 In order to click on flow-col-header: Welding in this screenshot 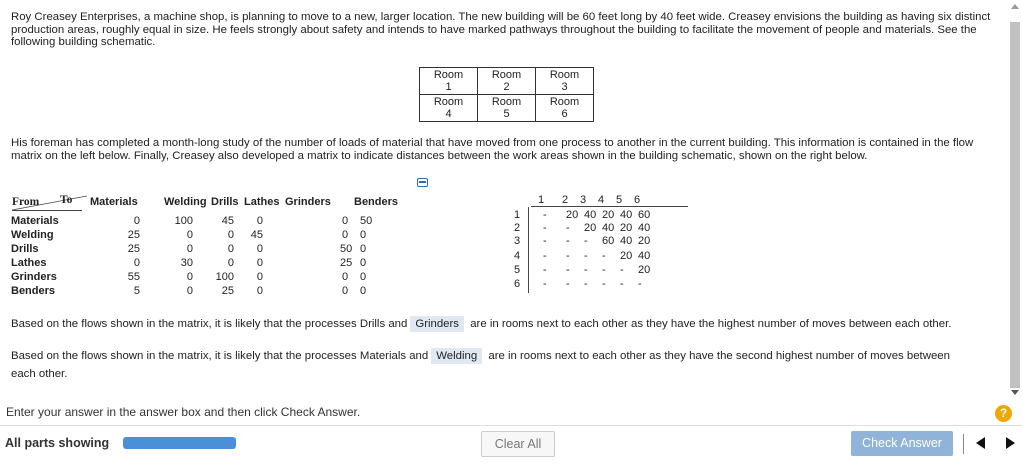, I will do `click(185, 202)`.